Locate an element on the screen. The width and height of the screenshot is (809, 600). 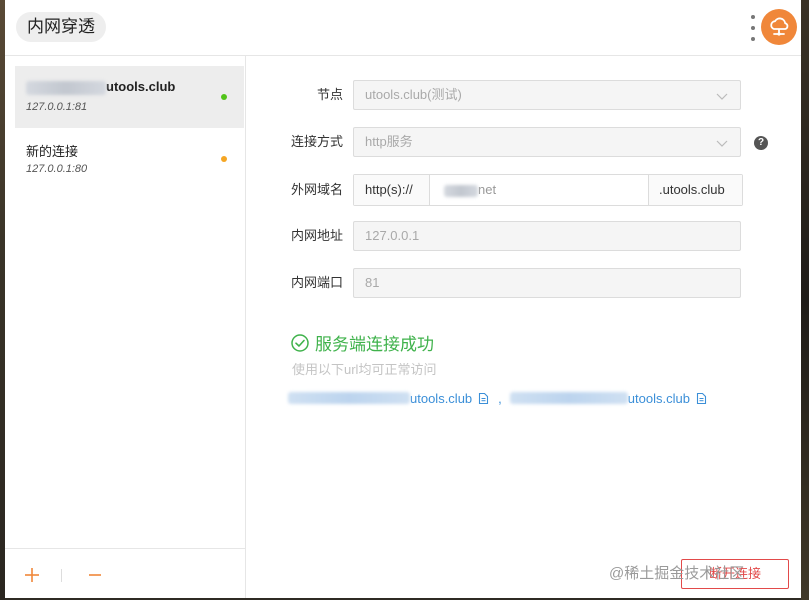
domain-input-group: http(s):// net .utools.club is located at coordinates (548, 190).